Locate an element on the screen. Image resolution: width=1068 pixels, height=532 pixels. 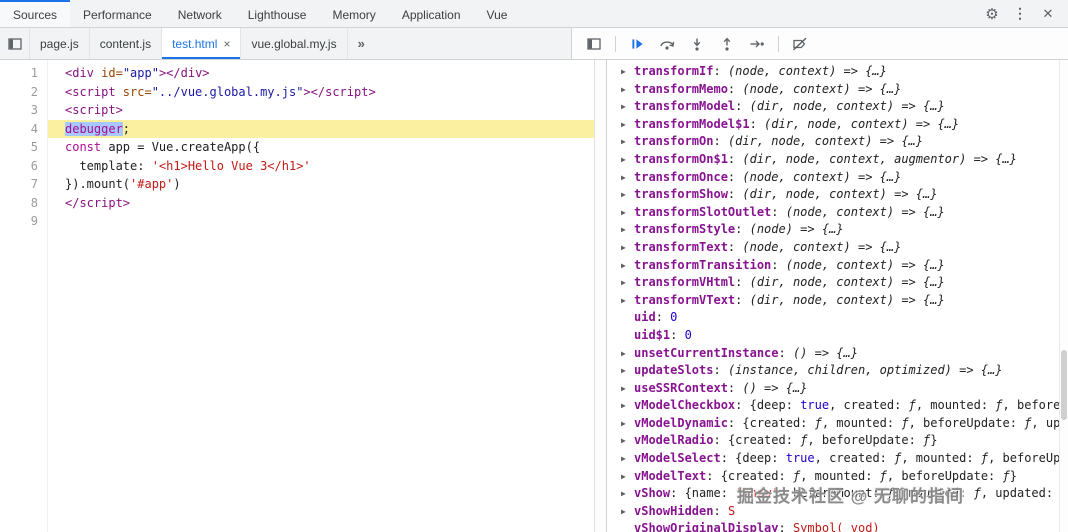
code-token: id= is located at coordinates (112, 73).